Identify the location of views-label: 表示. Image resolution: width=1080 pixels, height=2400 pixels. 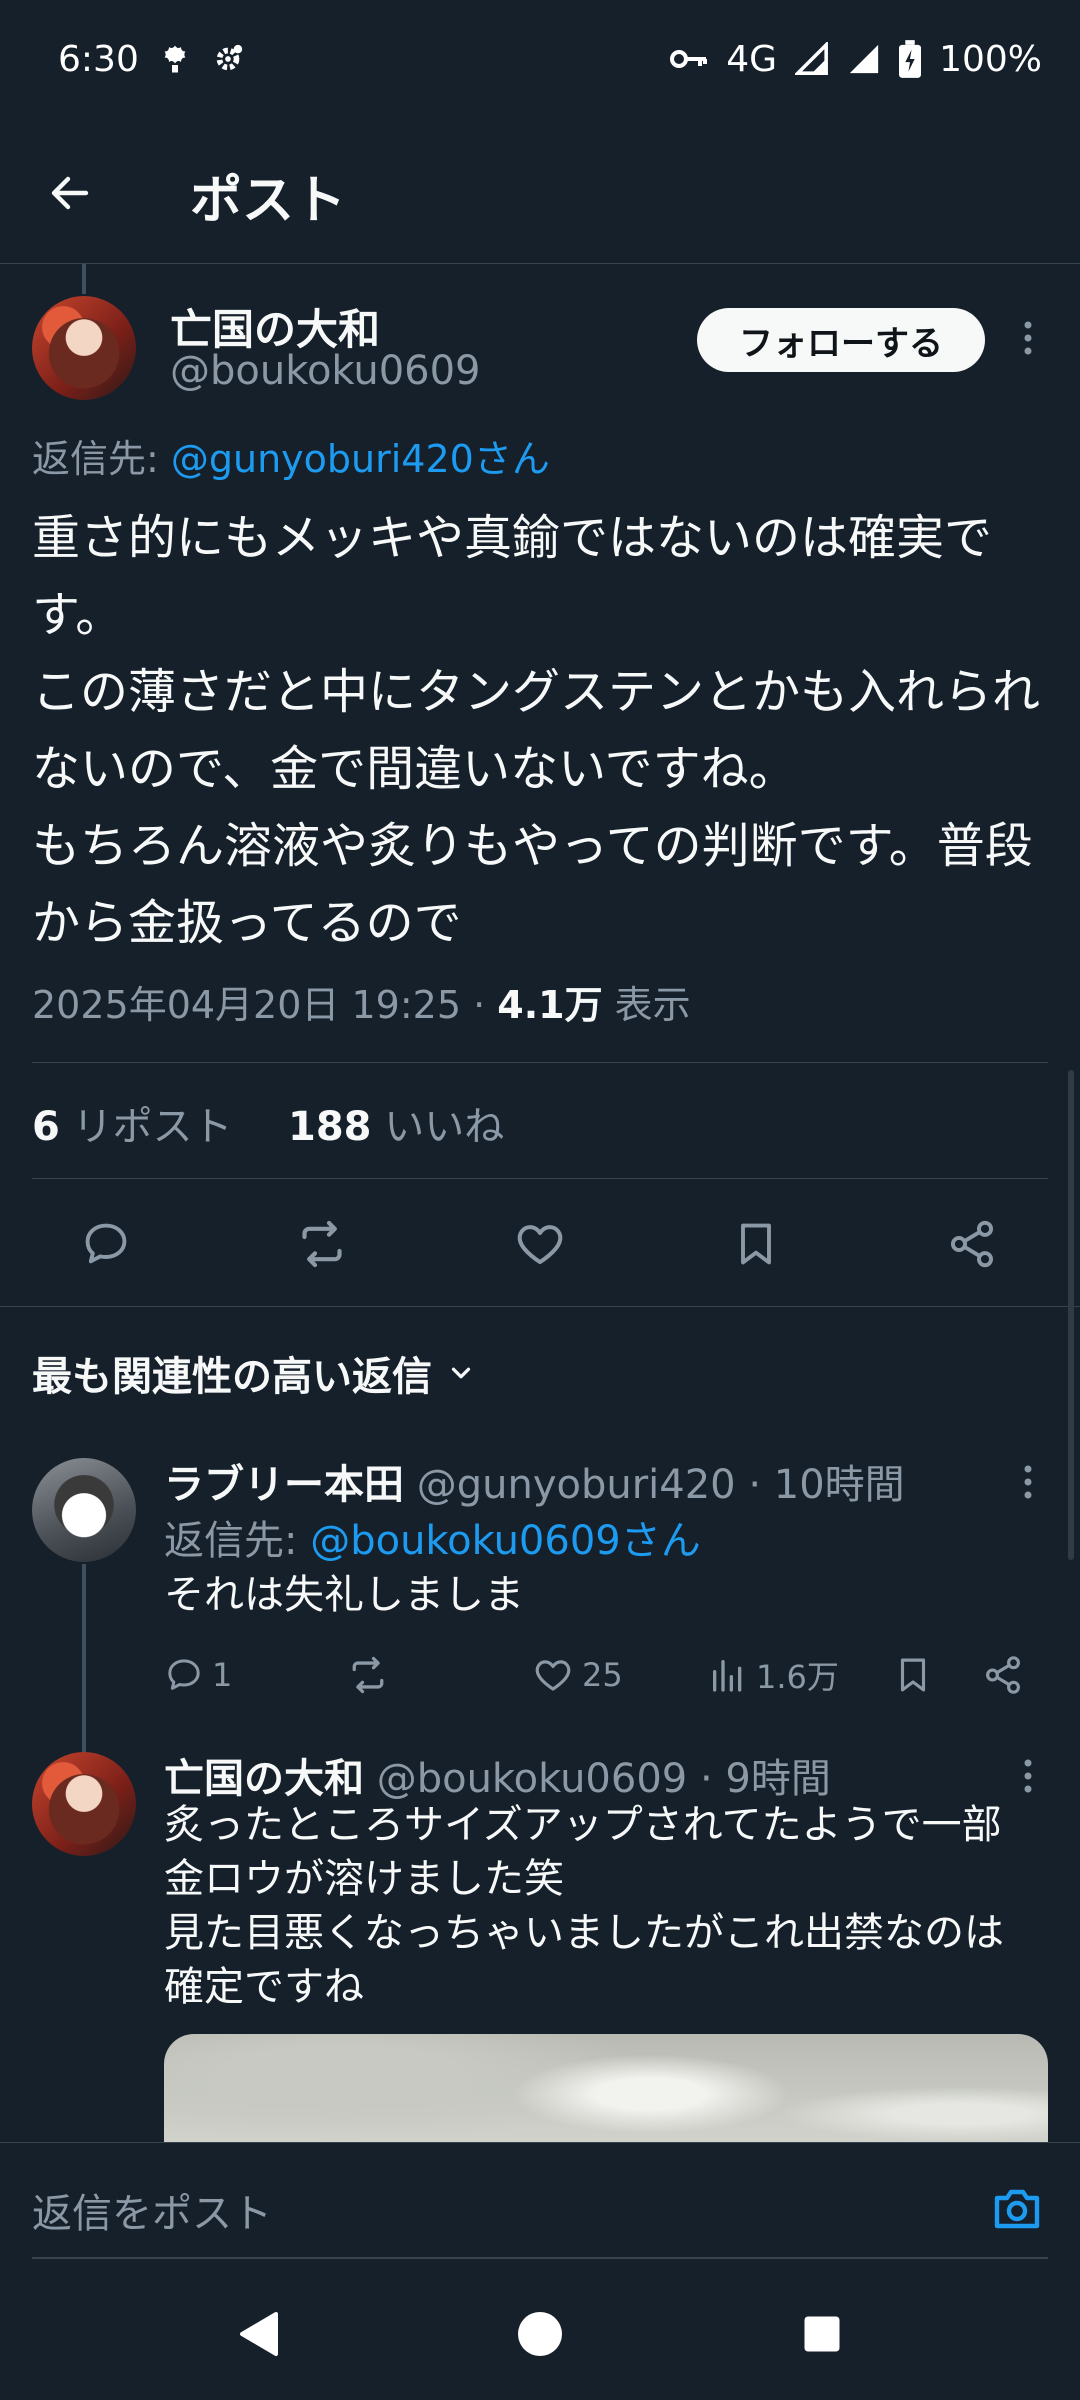
(646, 1005).